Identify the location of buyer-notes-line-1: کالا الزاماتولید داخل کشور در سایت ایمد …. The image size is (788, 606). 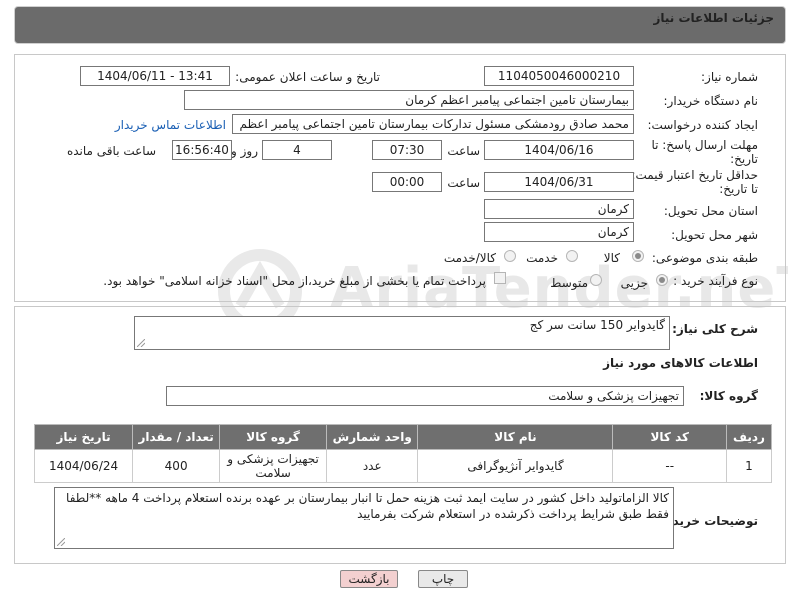
(367, 498).